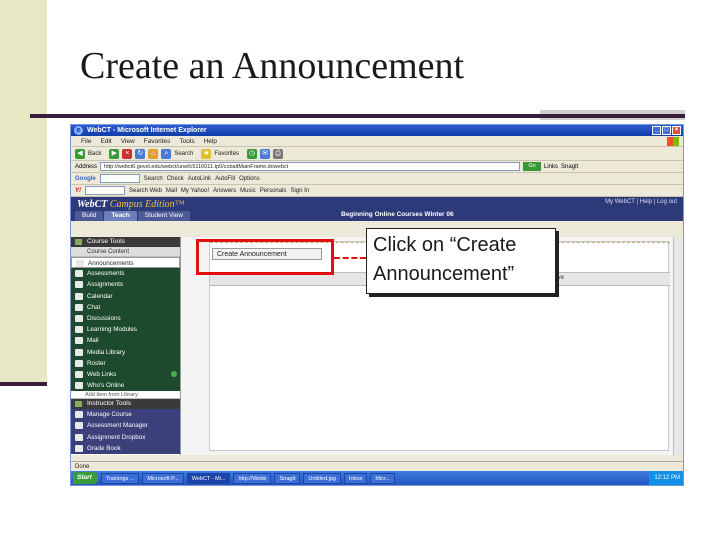  I want to click on sidebar-item-assignment-dropbox: Assignment Dropbox, so click(125, 437).